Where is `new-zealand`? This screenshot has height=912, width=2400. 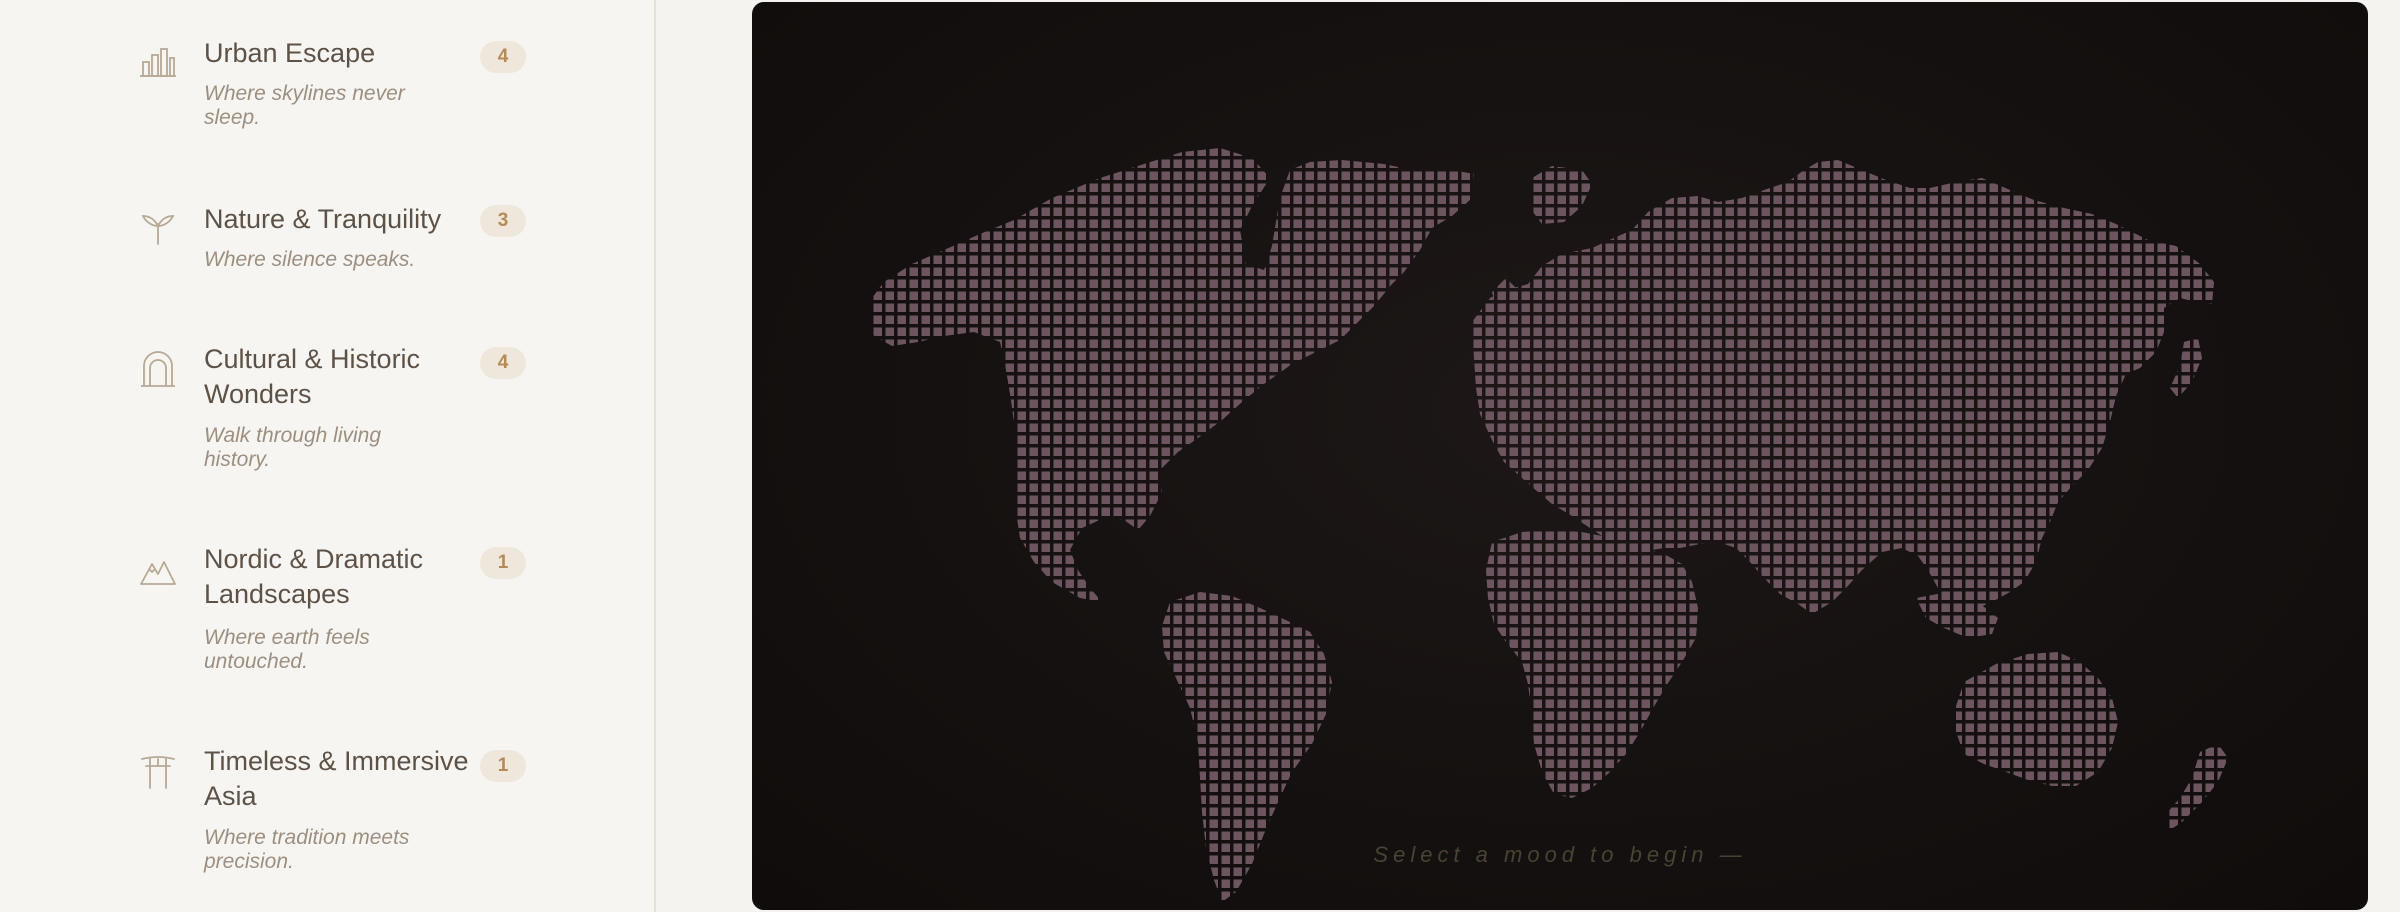
new-zealand is located at coordinates (2197, 787).